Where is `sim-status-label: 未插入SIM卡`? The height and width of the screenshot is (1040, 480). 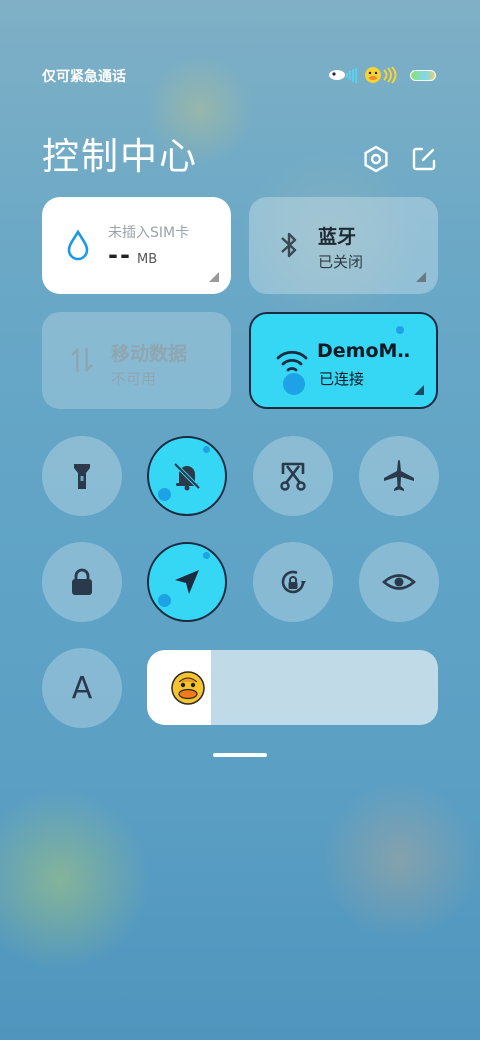
sim-status-label: 未插入SIM卡 is located at coordinates (149, 233).